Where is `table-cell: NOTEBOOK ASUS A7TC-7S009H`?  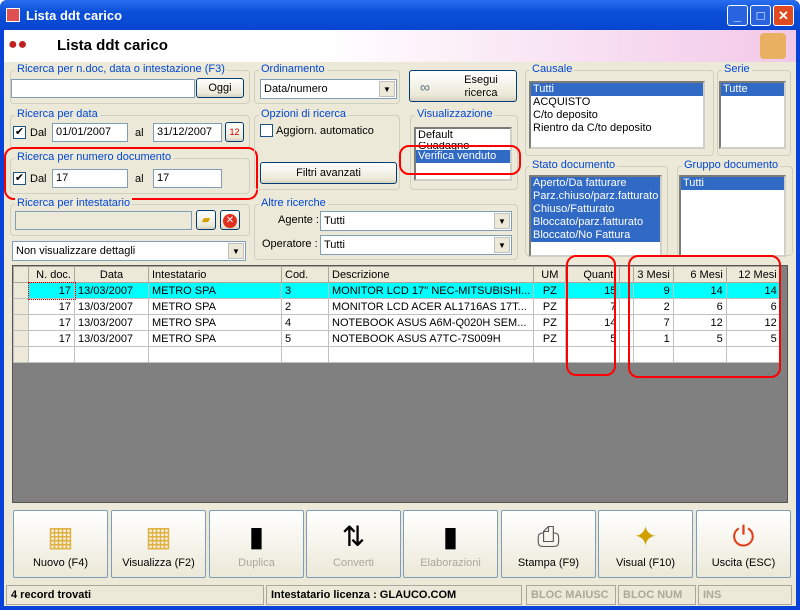 table-cell: NOTEBOOK ASUS A7TC-7S009H is located at coordinates (431, 338).